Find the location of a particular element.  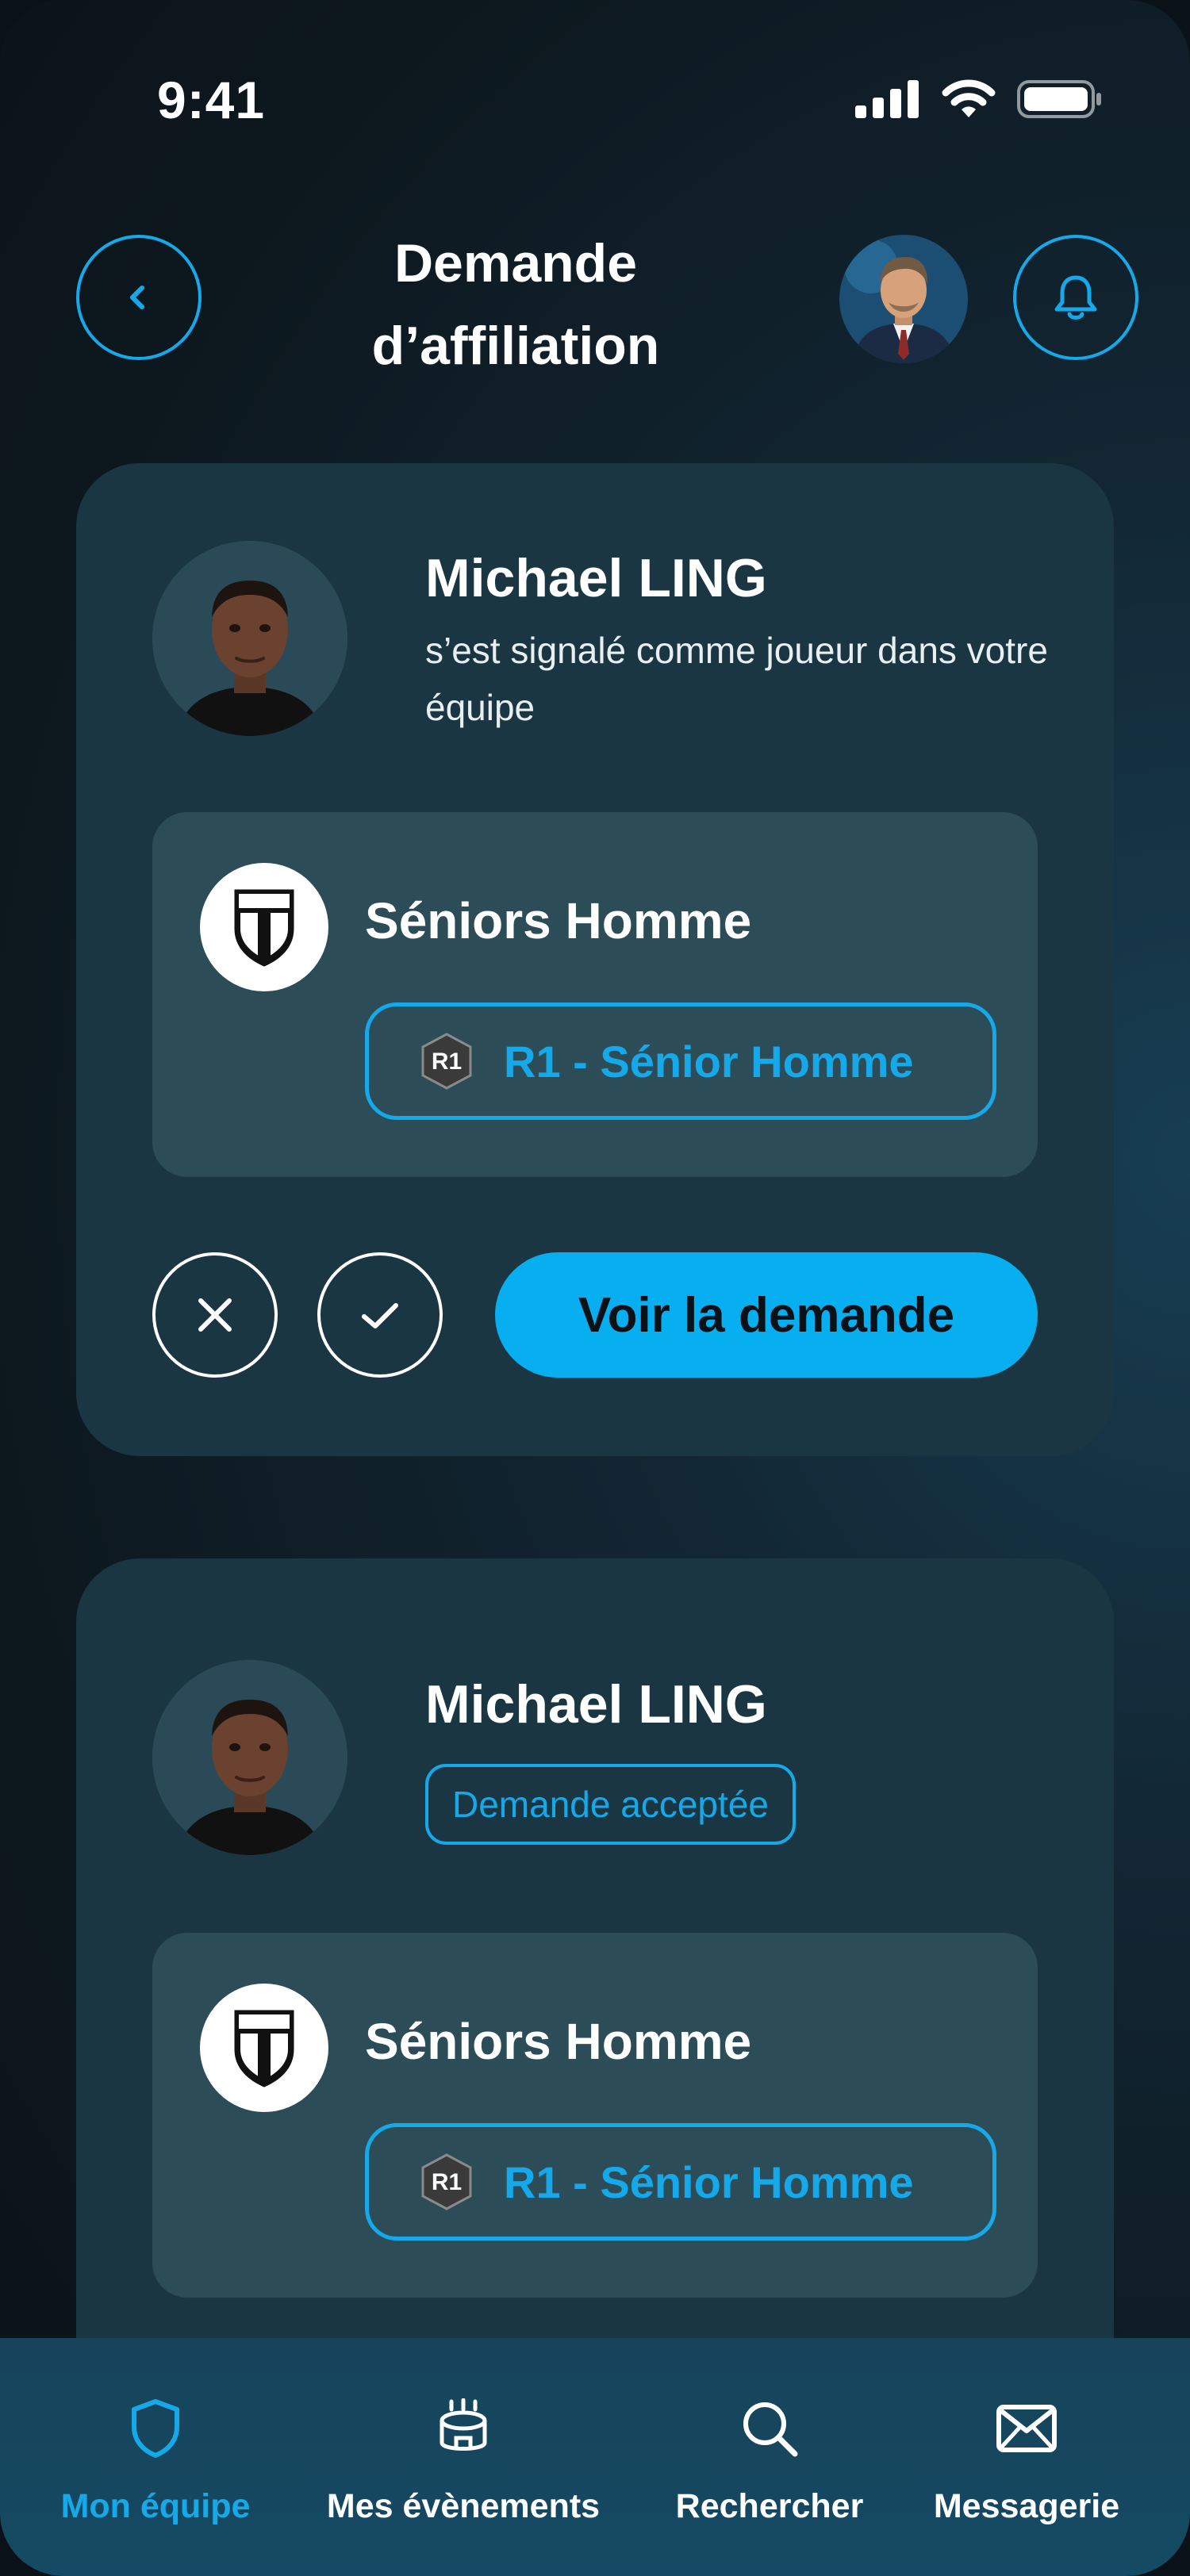

status-icons is located at coordinates (979, 99).